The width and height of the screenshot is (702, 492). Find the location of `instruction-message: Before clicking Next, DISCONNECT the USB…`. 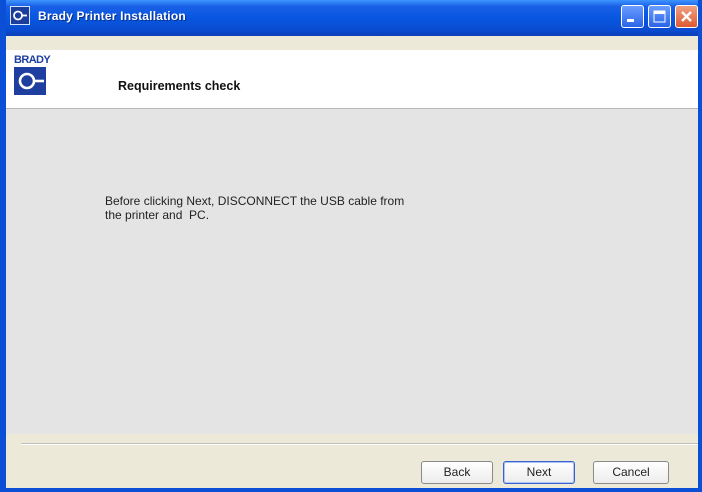

instruction-message: Before clicking Next, DISCONNECT the USB… is located at coordinates (285, 208).